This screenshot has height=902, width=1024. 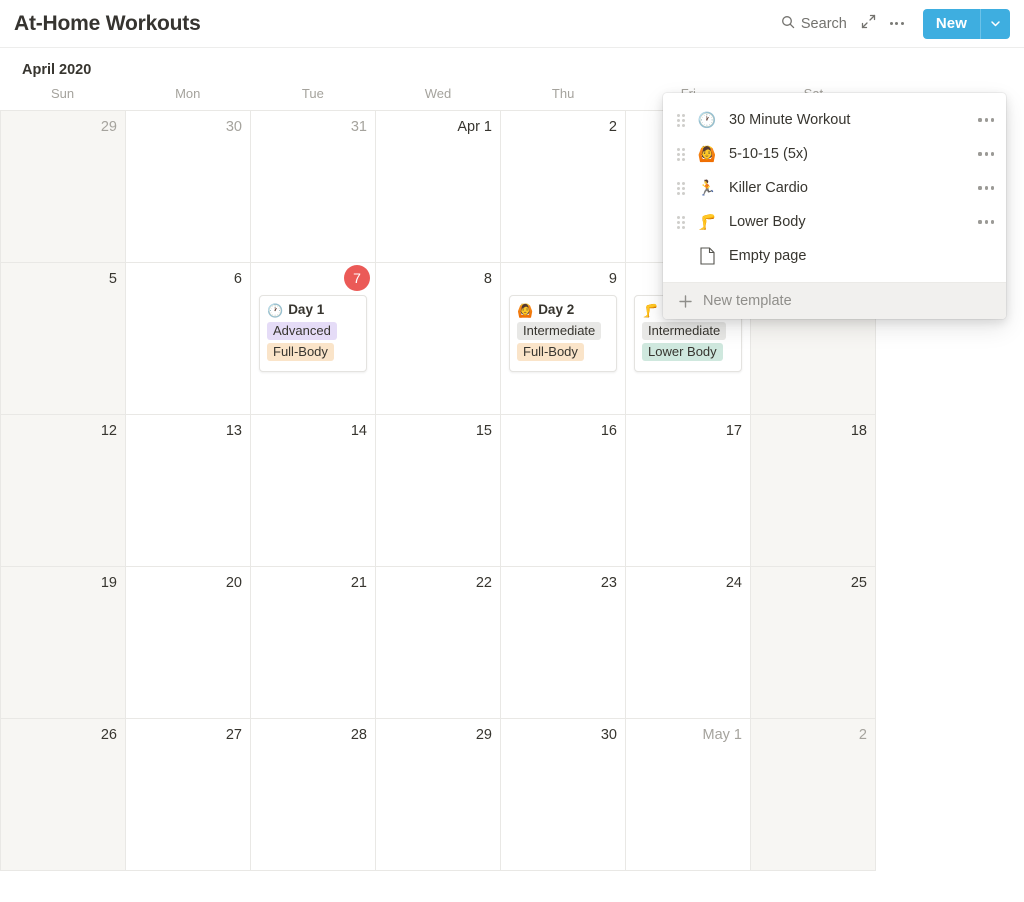 I want to click on expand-diagonal-icon, so click(x=868, y=24).